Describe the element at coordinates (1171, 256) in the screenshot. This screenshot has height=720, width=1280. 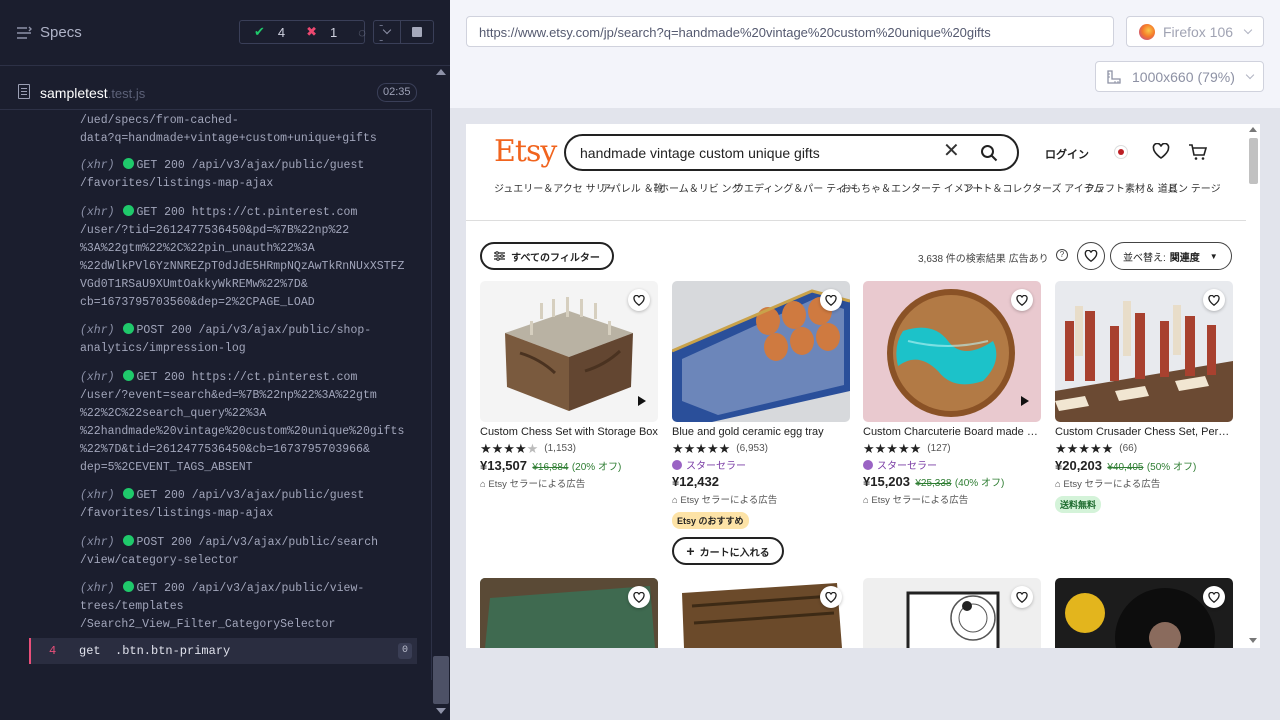
I see `sort-dropdown: 並べ替え: 関連度 ▼` at that location.